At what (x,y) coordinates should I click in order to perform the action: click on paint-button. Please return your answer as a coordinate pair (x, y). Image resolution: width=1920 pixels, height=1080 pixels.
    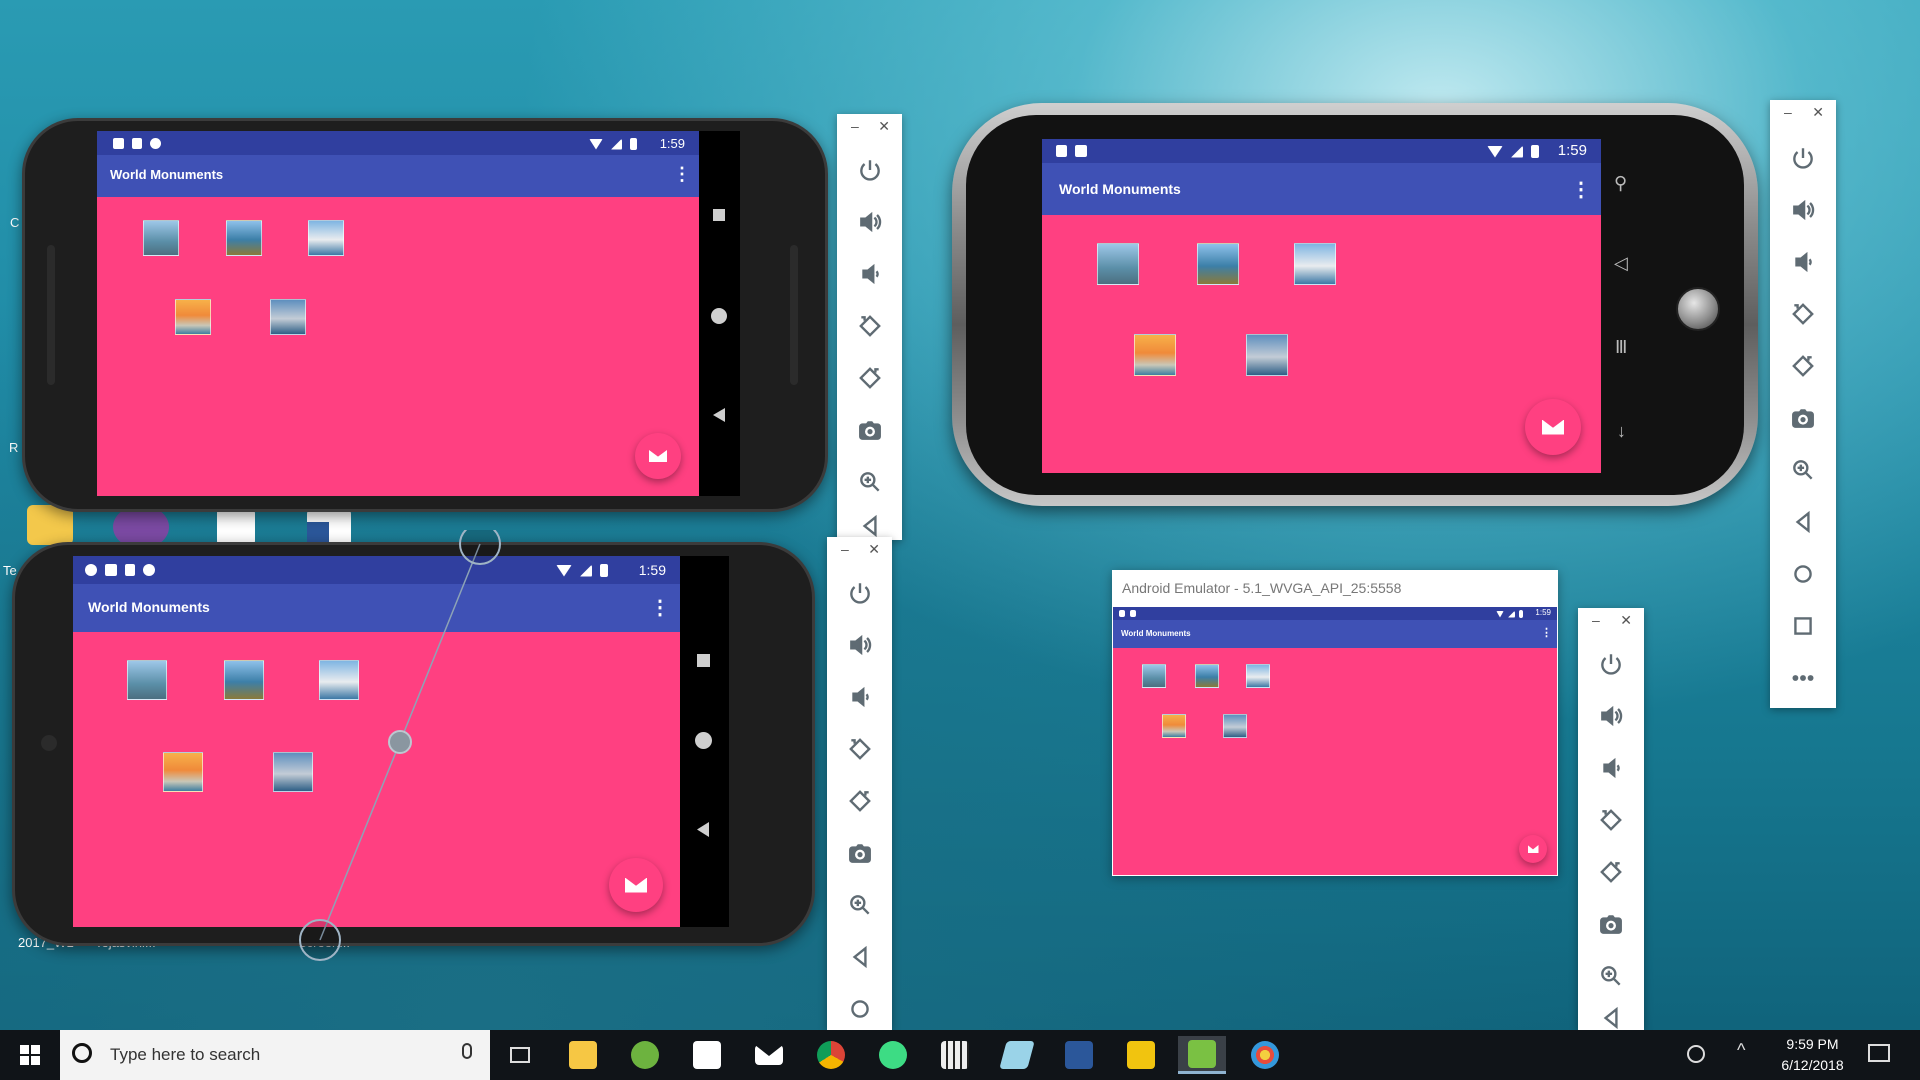
    Looking at the image, I should click on (1265, 1055).